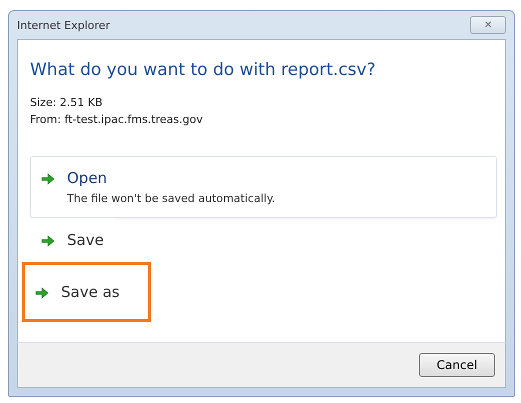  I want to click on file-detail: From: ft-test.ipac.fms.treas.gov, so click(117, 119).